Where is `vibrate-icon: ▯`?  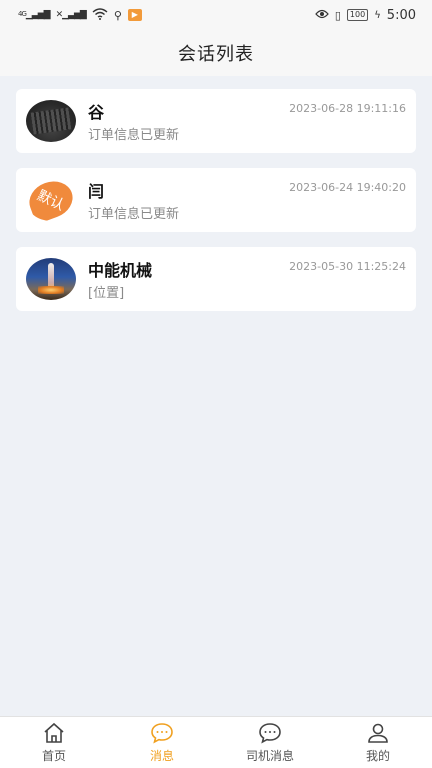 vibrate-icon: ▯ is located at coordinates (337, 15).